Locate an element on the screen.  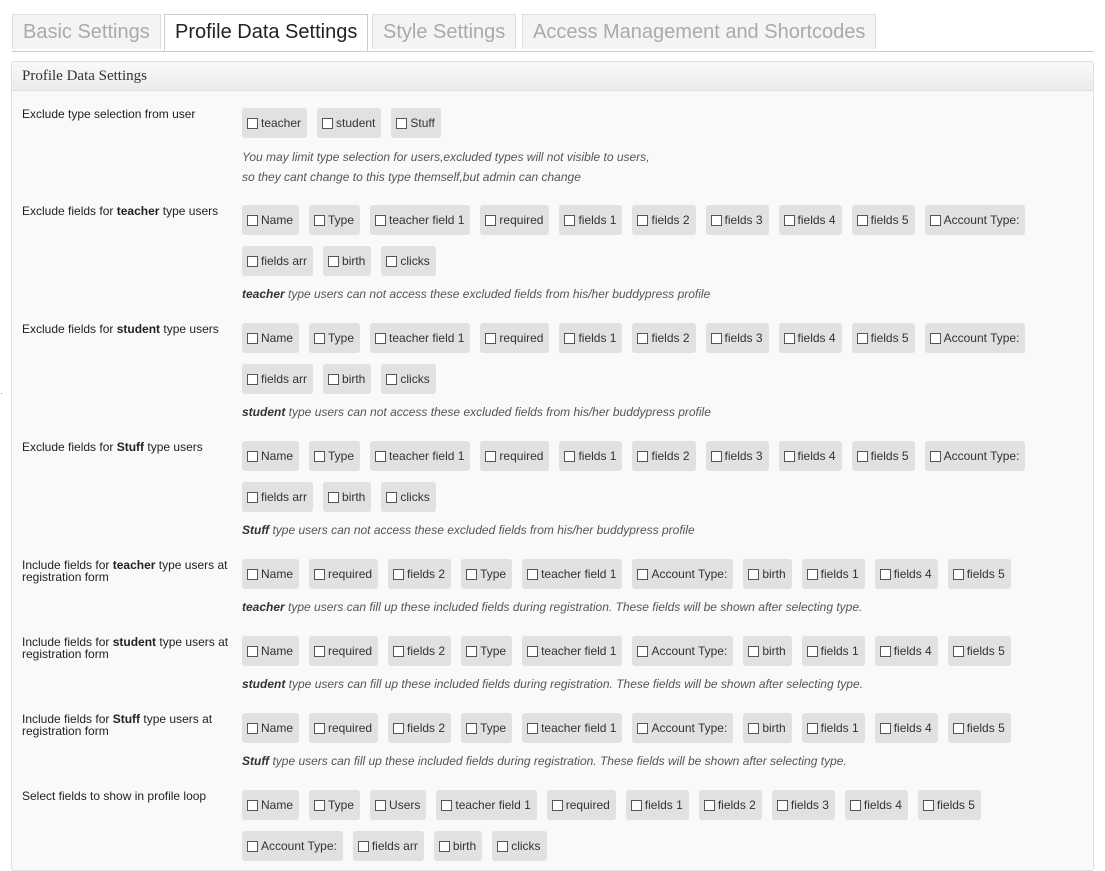
checkbox-option: Account Type: is located at coordinates (683, 651).